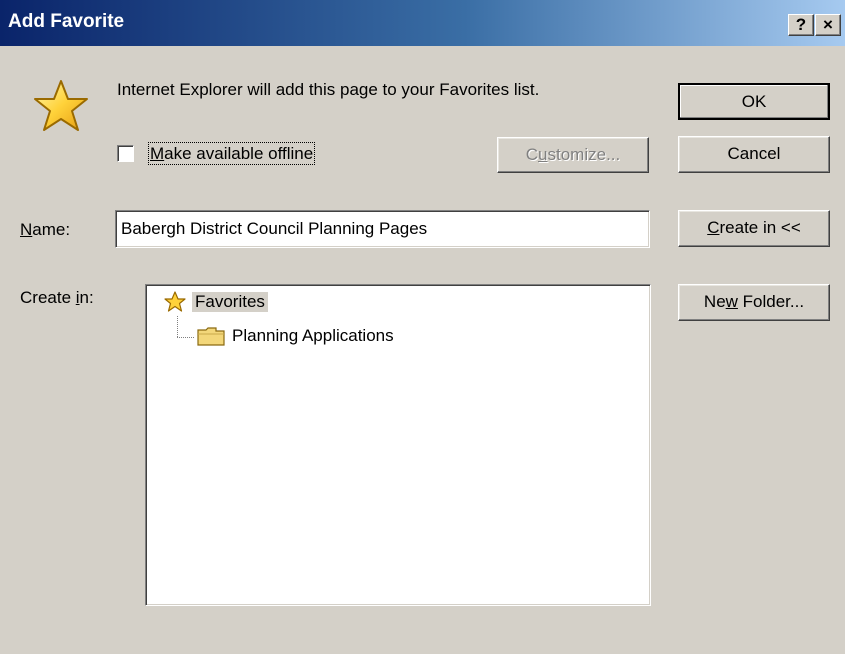 This screenshot has height=654, width=845. I want to click on ok-button: OK, so click(754, 101).